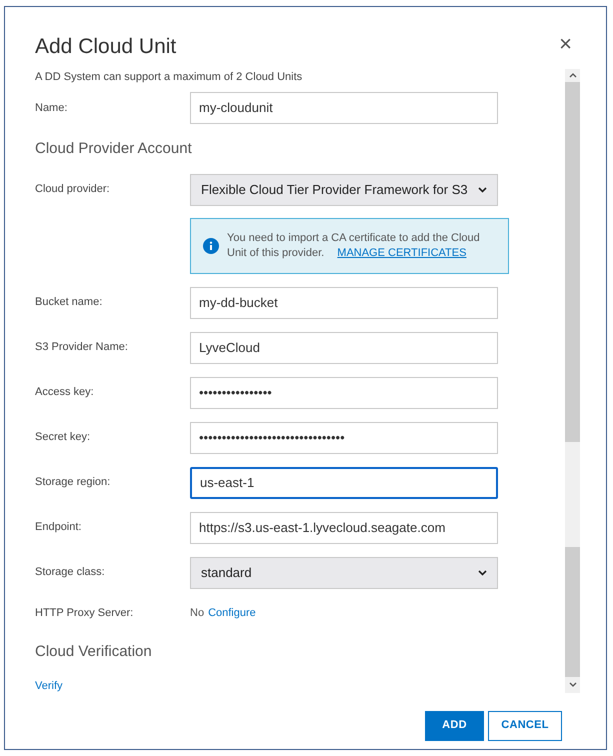 The width and height of the screenshot is (613, 756). I want to click on input-field: LyveCloud, so click(344, 348).